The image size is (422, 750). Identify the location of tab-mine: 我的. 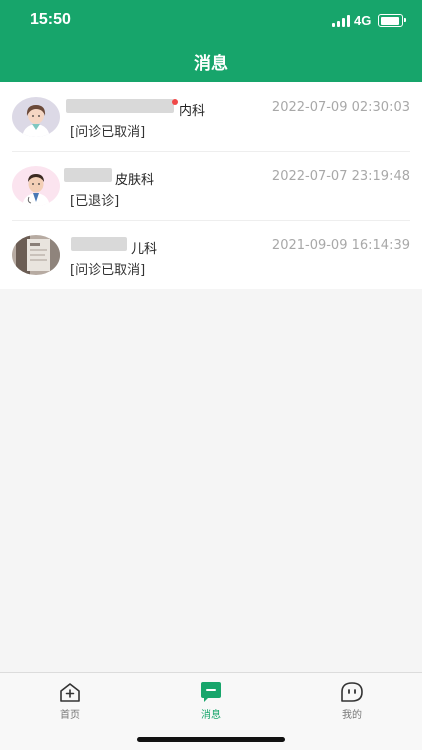
(352, 698).